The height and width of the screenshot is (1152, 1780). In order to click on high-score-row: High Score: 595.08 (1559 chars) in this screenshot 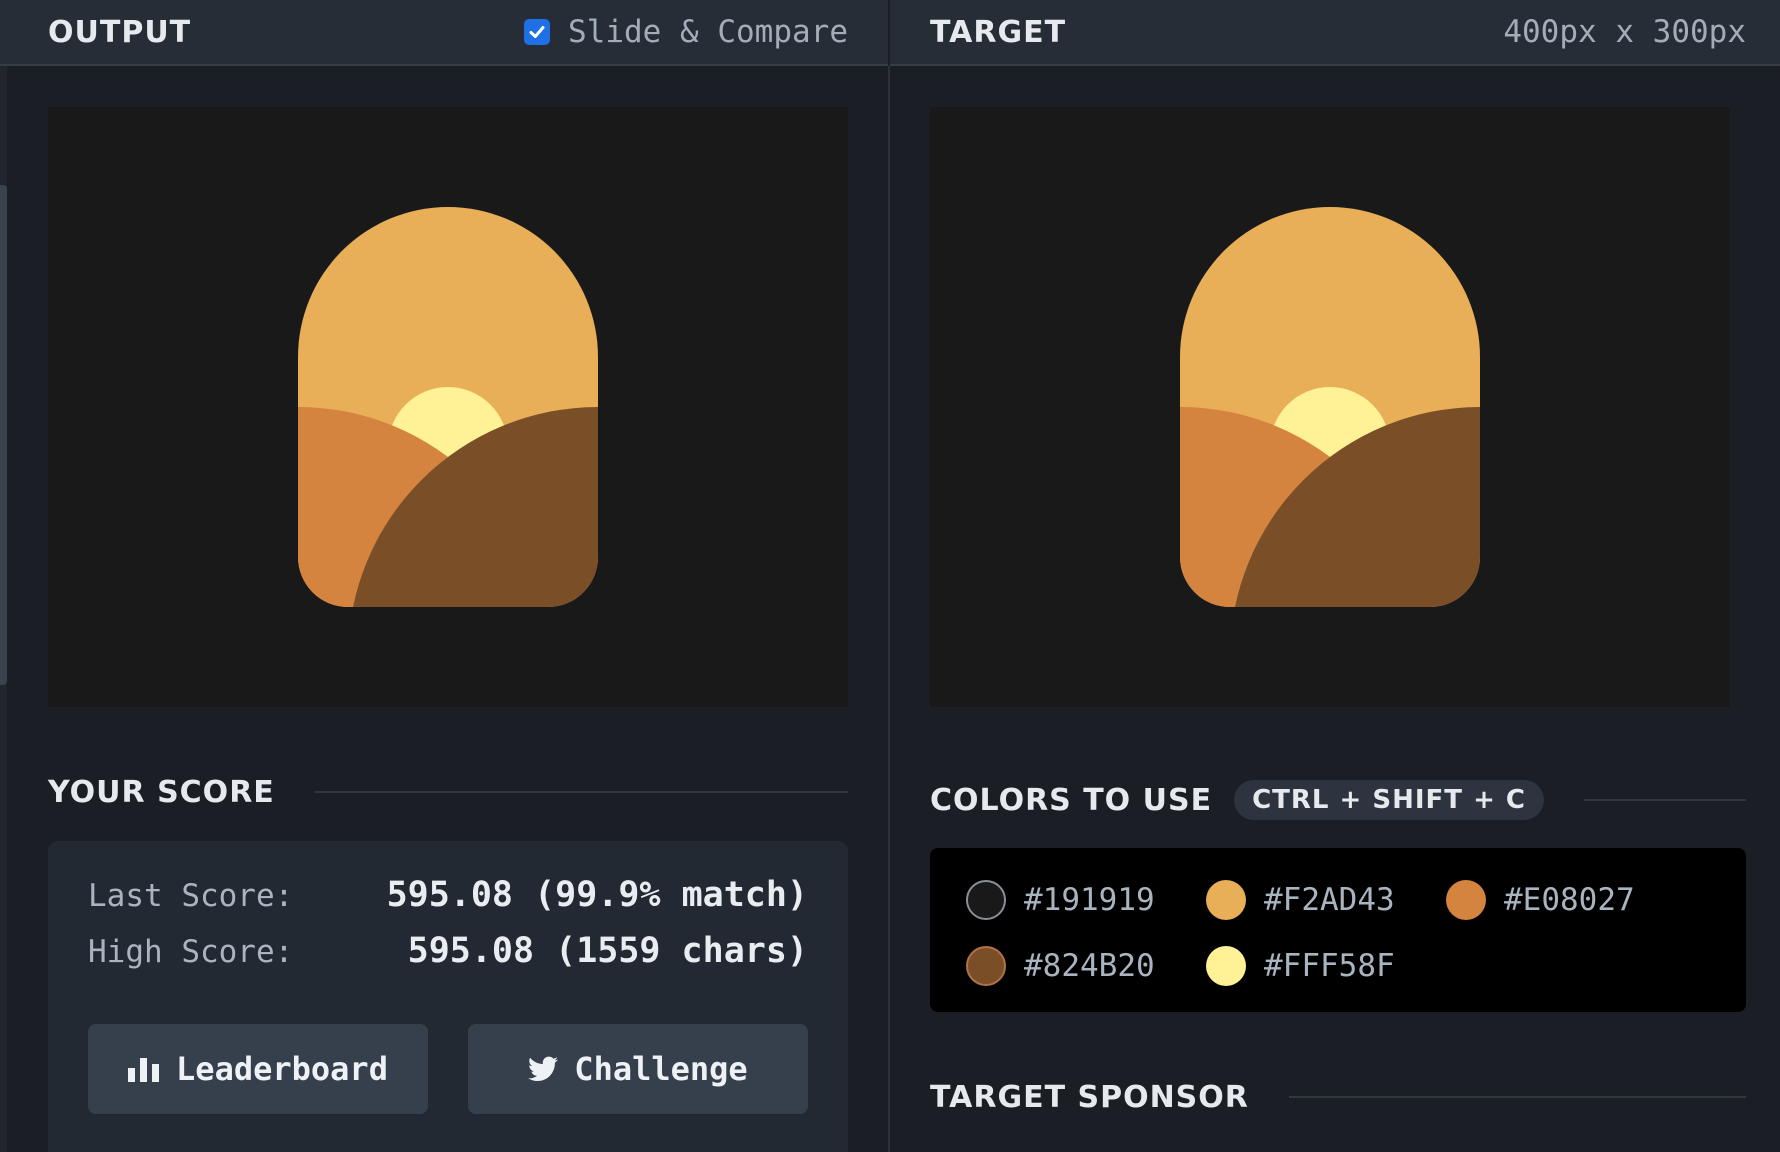, I will do `click(448, 951)`.